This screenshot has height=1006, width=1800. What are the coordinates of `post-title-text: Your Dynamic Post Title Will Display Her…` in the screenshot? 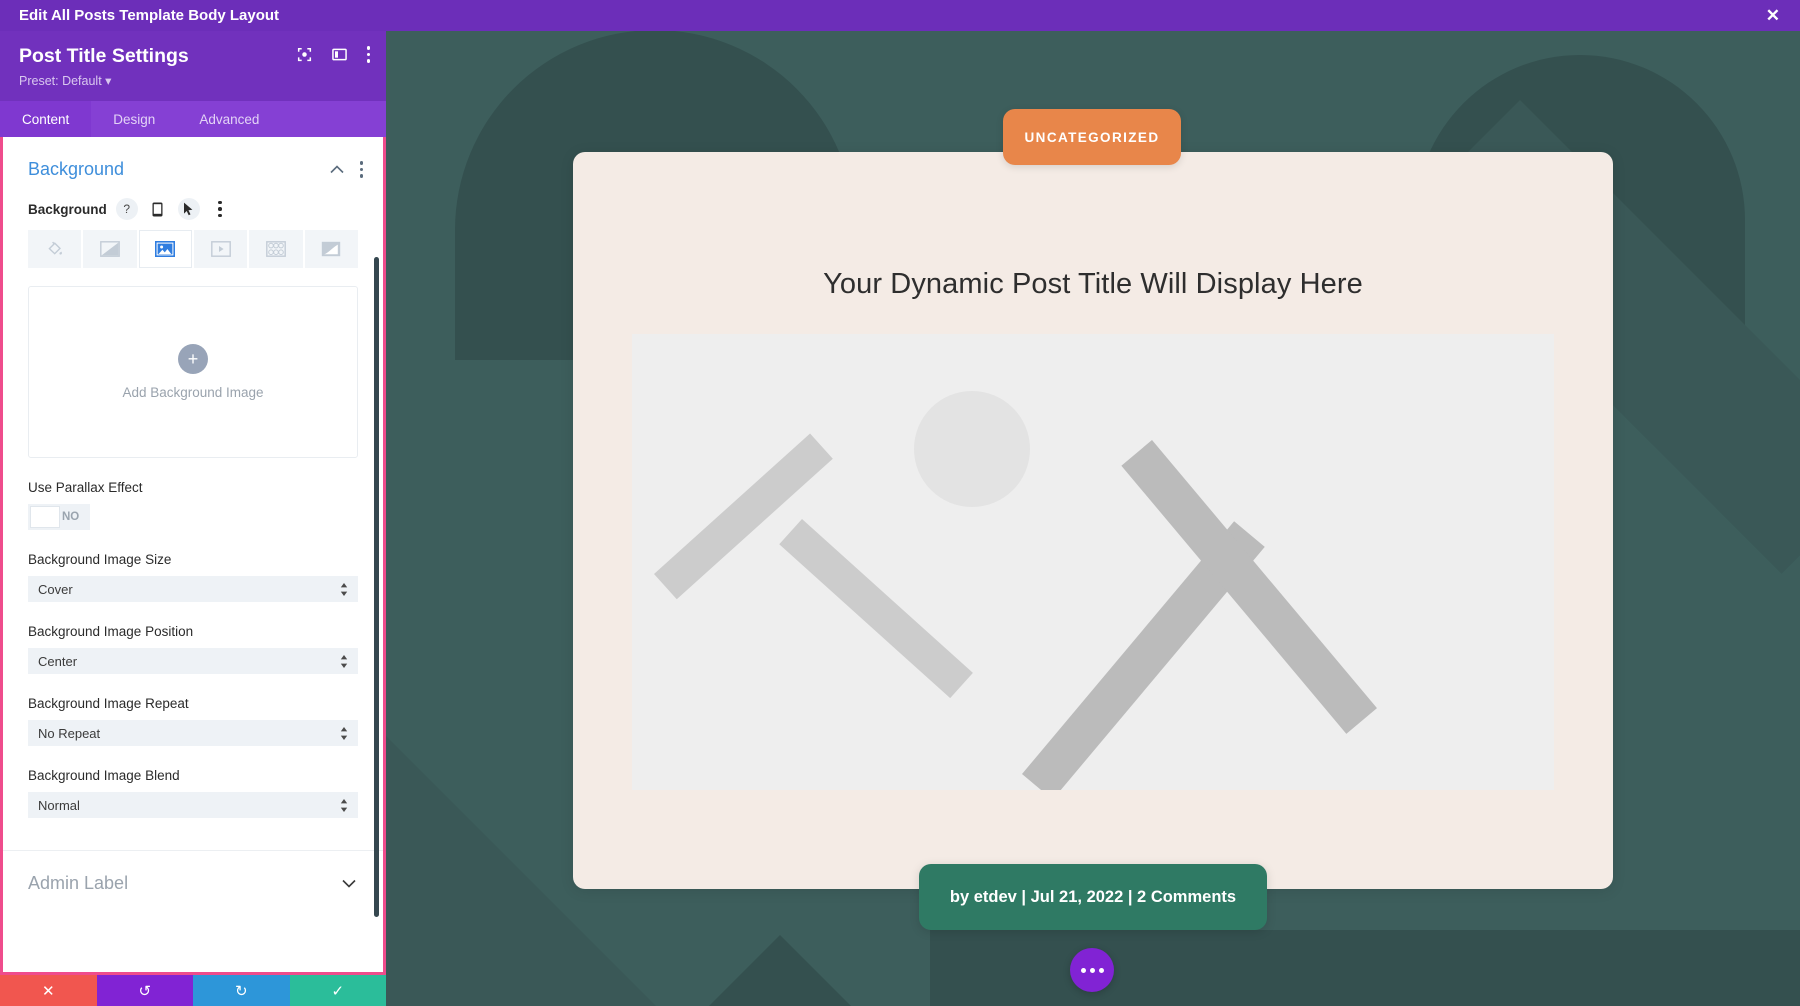 It's located at (1093, 284).